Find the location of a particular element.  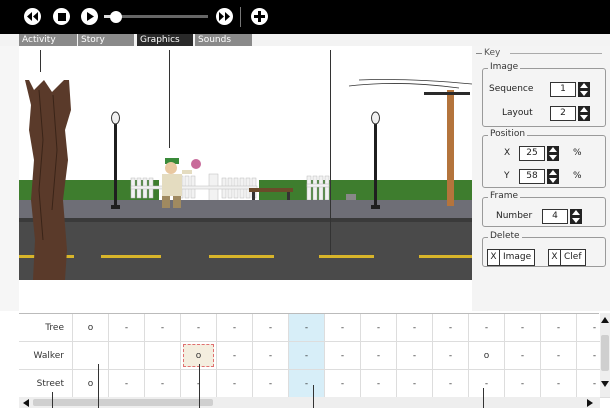

sequence-spinner is located at coordinates (584, 89).